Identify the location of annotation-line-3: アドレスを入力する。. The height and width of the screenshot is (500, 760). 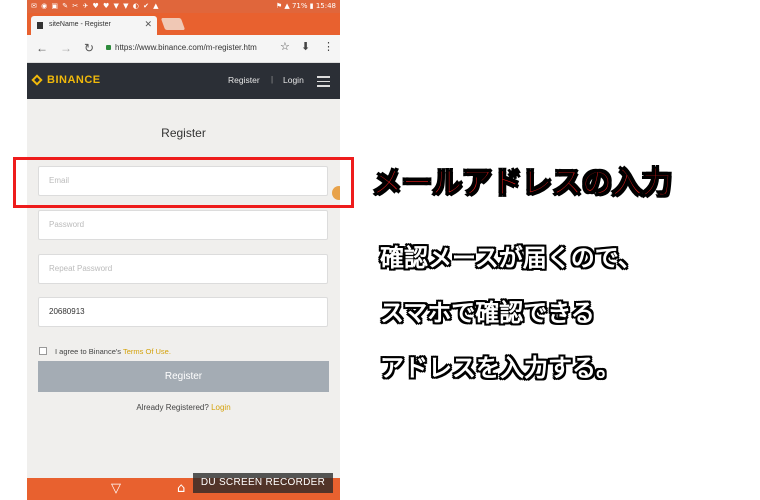
(500, 368).